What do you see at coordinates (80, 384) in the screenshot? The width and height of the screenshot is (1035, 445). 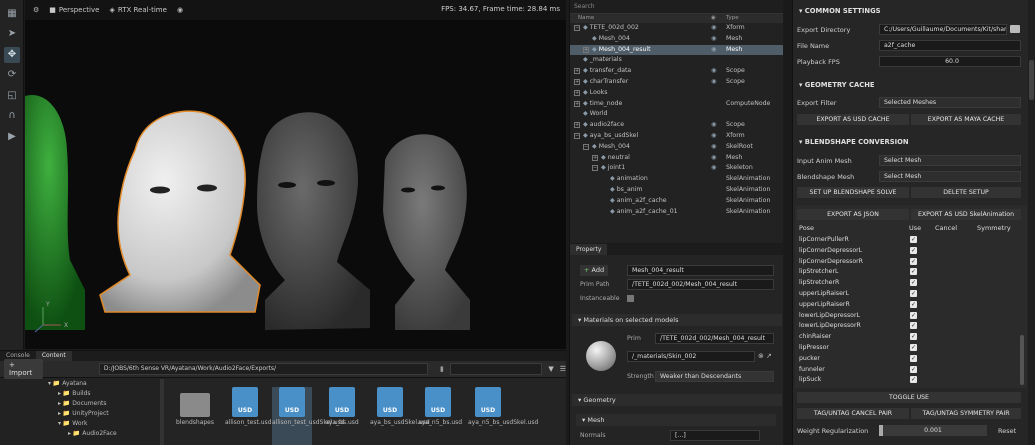 I see `tree-item: ▾ 📁 Ayatana` at bounding box center [80, 384].